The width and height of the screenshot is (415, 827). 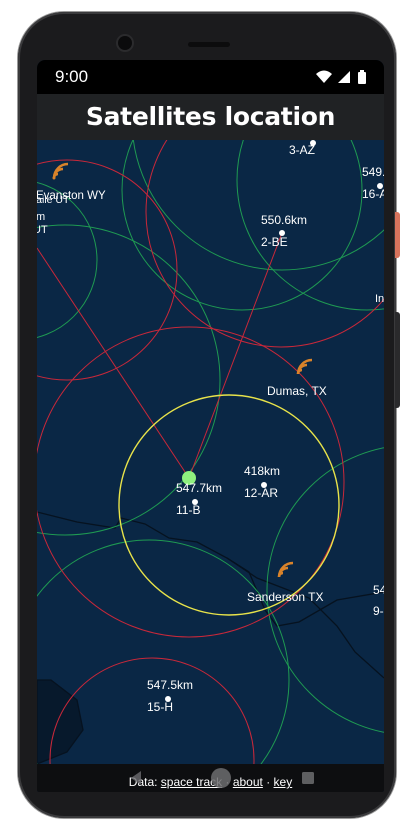 I want to click on satellite-altitude: 547.5km, so click(x=170, y=685).